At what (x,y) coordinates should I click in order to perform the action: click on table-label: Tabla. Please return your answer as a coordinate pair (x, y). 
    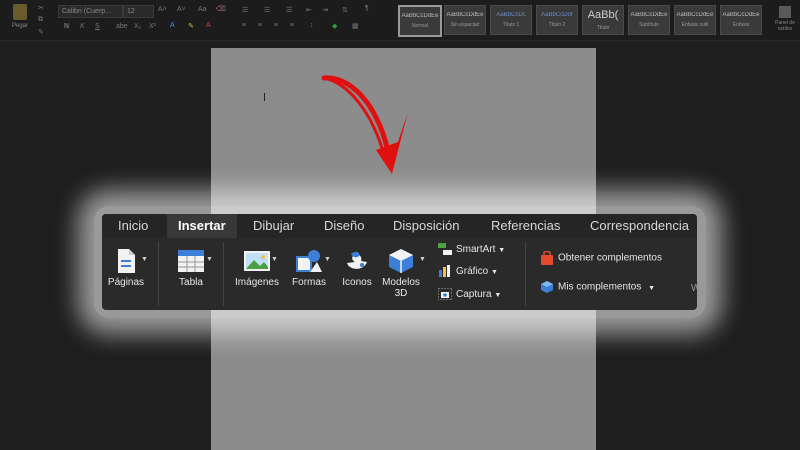
    Looking at the image, I should click on (191, 282).